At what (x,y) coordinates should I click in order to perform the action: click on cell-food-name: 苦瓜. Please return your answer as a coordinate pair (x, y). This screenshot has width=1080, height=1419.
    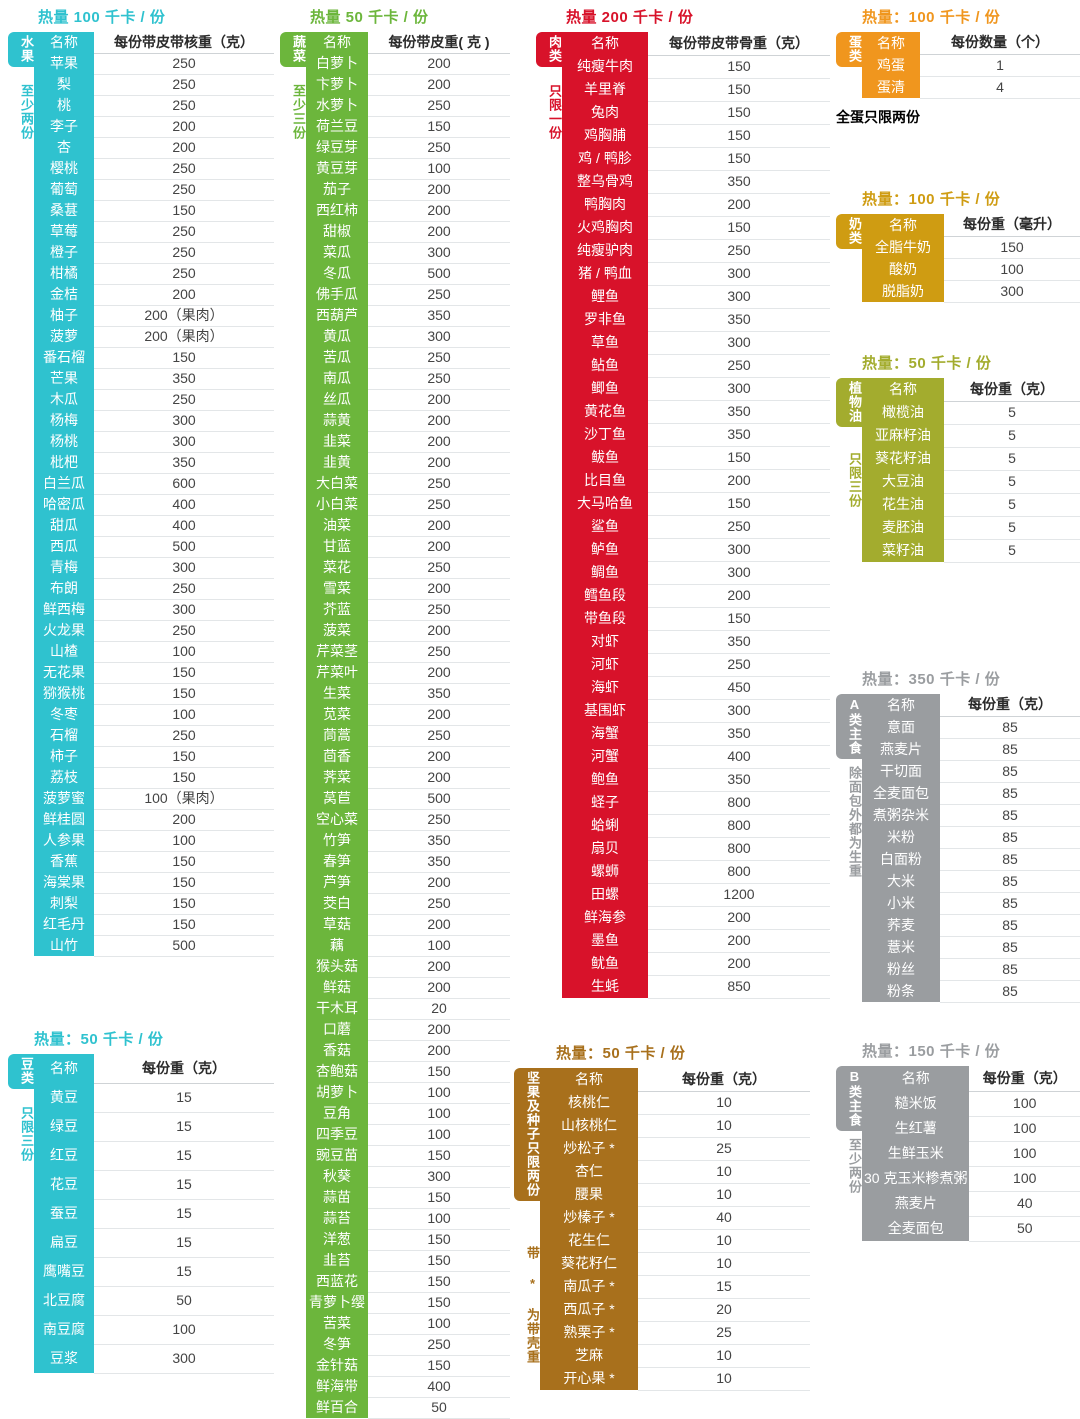
    Looking at the image, I should click on (337, 357).